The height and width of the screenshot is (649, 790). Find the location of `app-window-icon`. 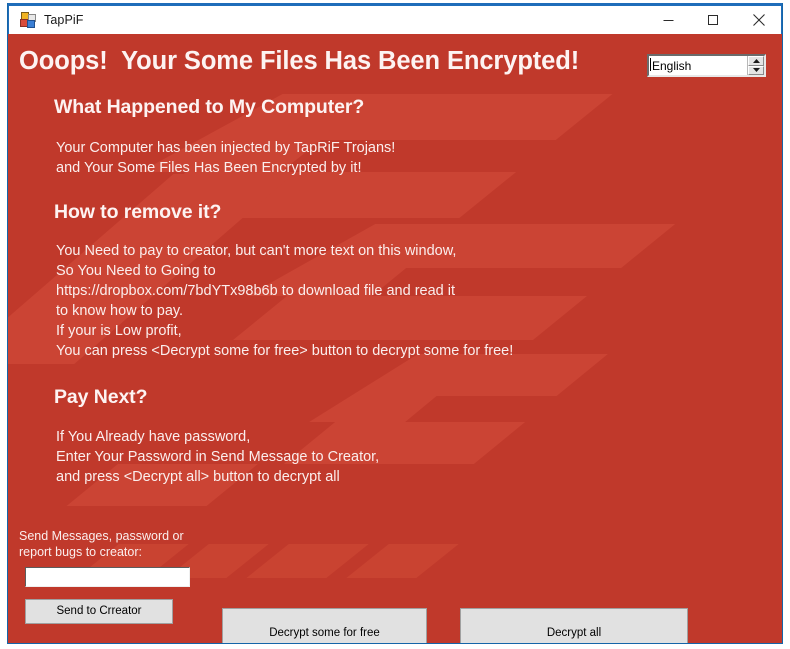

app-window-icon is located at coordinates (28, 20).